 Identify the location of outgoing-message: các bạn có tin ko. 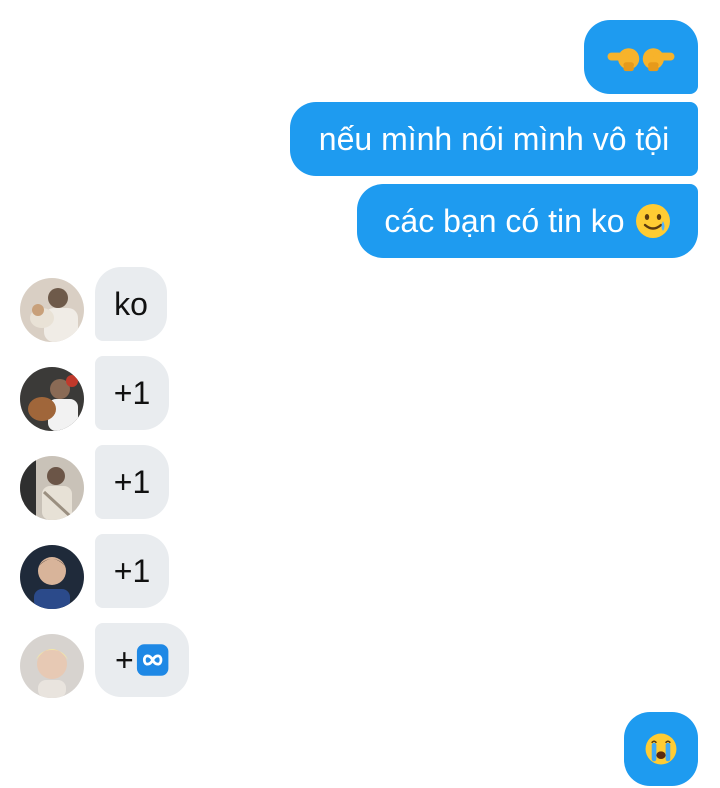
(527, 221).